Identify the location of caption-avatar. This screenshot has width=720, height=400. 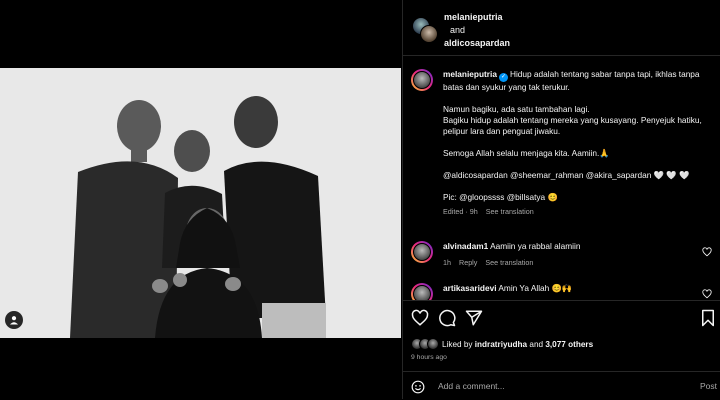
(422, 80).